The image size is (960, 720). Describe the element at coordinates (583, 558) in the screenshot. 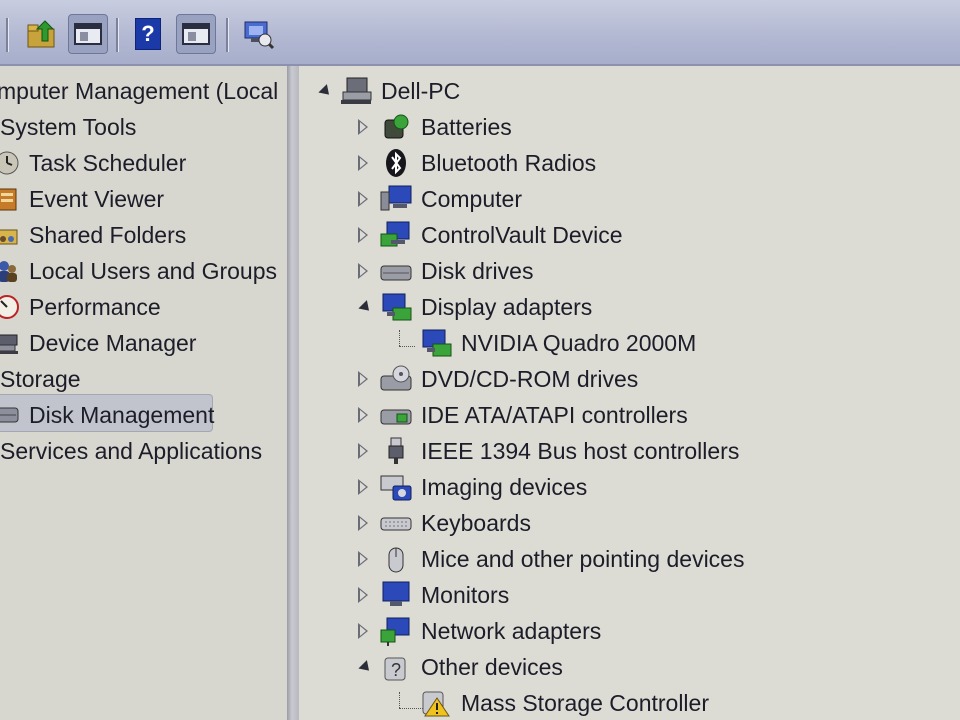

I see `device-category-label: Mice and other pointing devices` at that location.